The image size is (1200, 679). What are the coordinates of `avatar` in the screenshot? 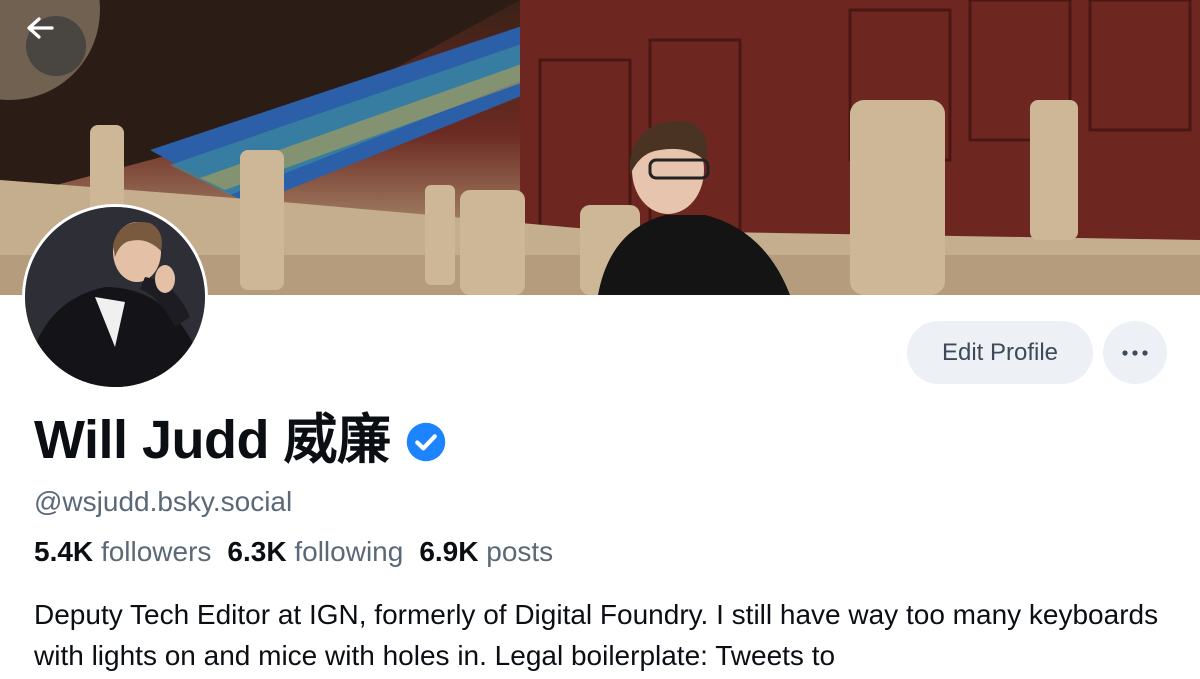 It's located at (115, 297).